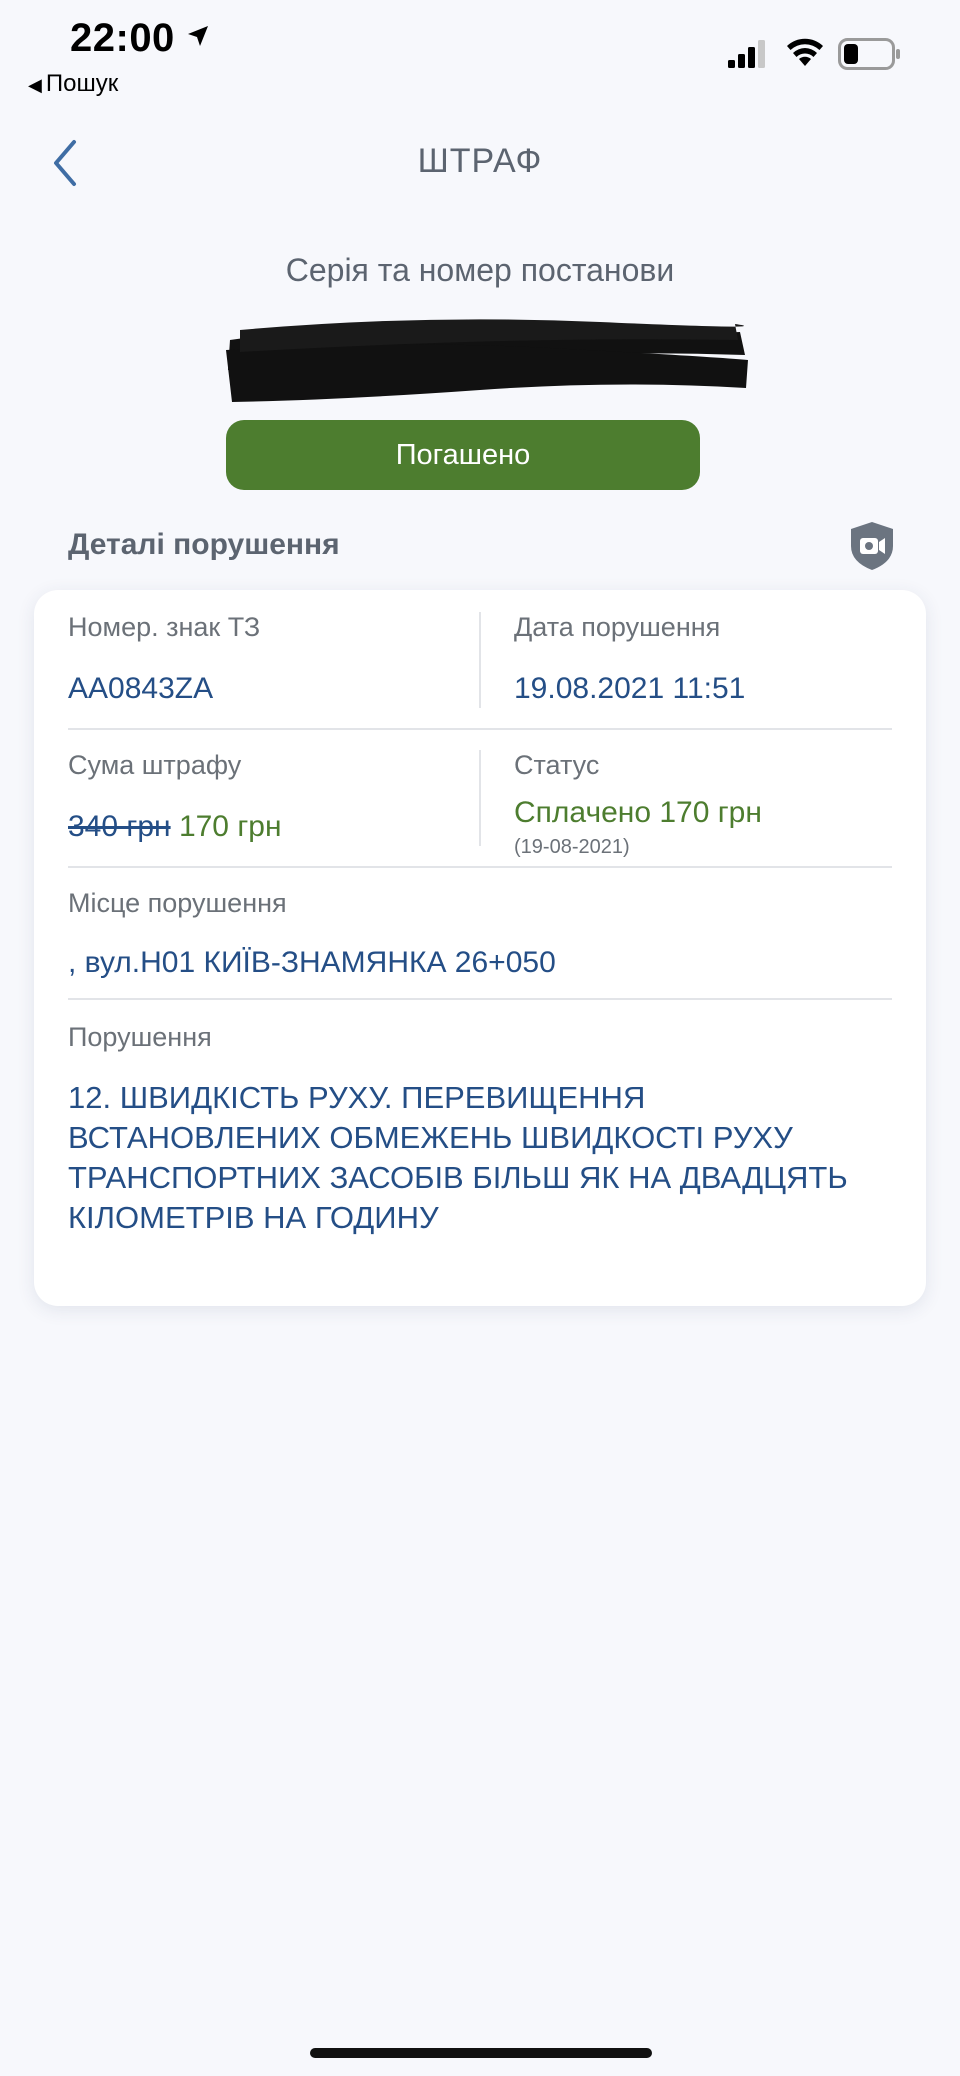 The image size is (960, 2076). Describe the element at coordinates (198, 36) in the screenshot. I see `location-arrow-icon` at that location.